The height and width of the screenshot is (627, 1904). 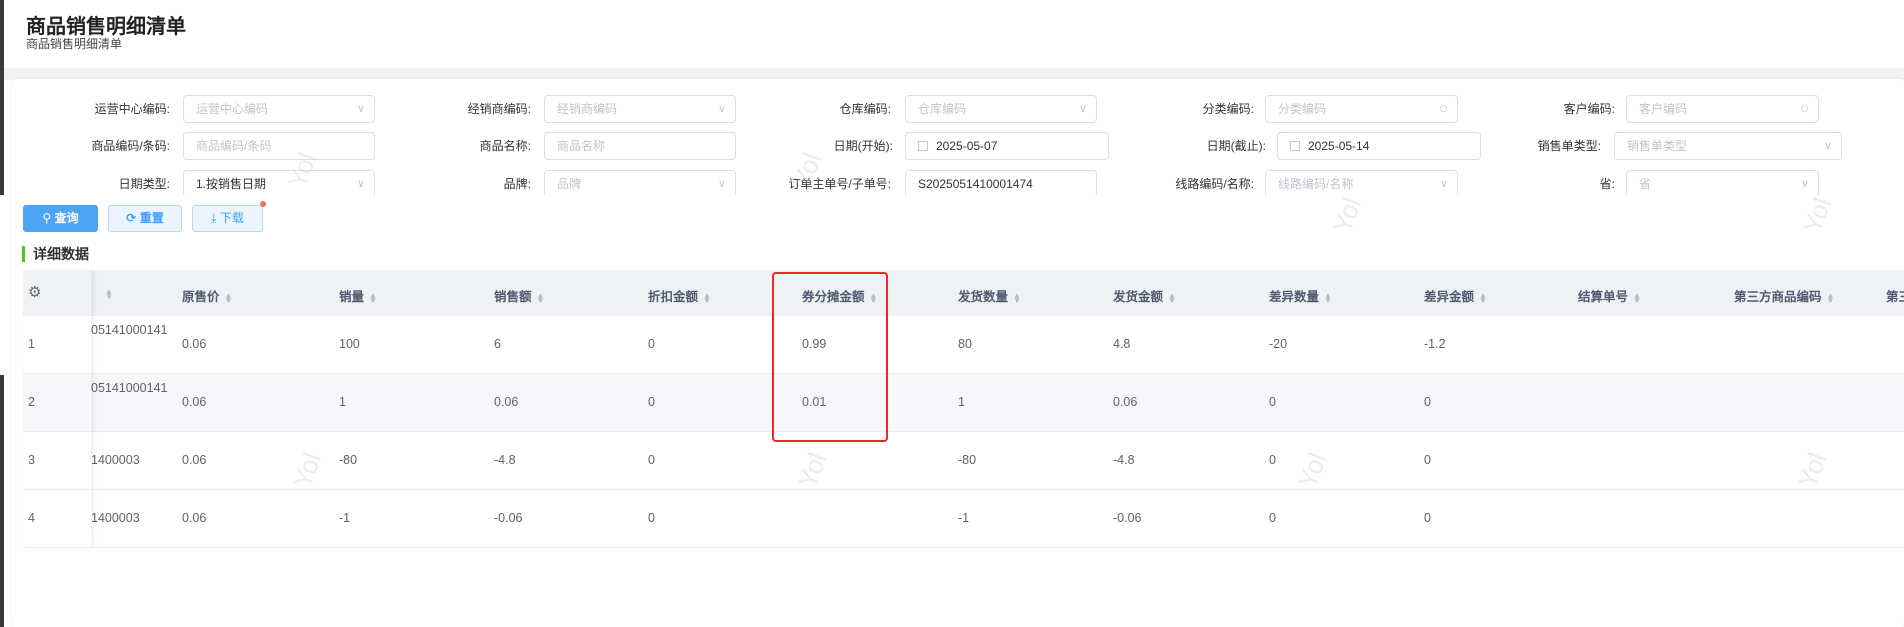 I want to click on column-header: 差异金额 ▲ ▼, so click(x=1455, y=295).